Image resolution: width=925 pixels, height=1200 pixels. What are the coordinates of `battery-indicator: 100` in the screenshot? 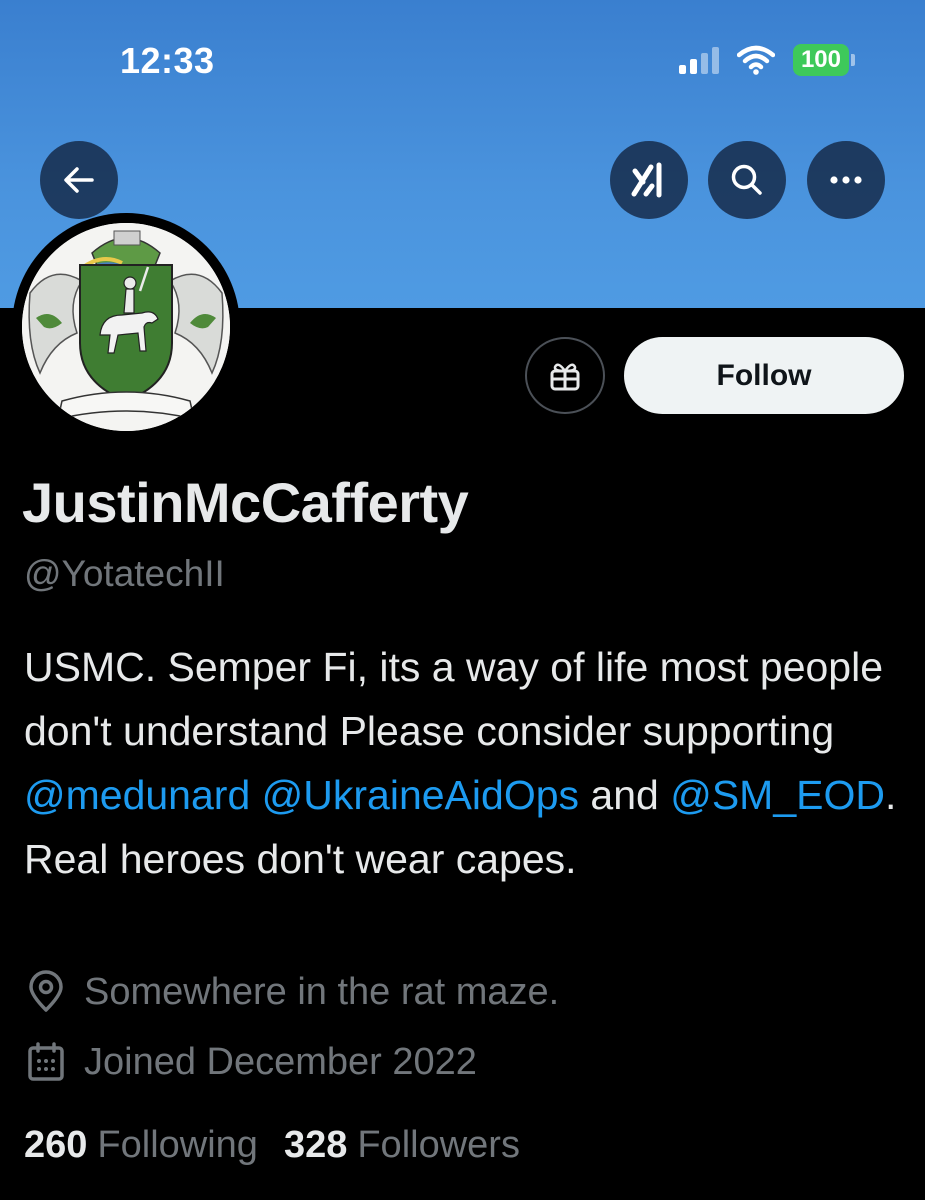 It's located at (823, 60).